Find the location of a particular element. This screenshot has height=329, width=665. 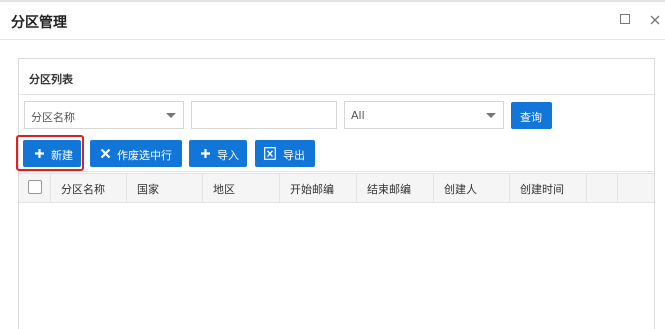

column-header: 分区名称 is located at coordinates (89, 188).